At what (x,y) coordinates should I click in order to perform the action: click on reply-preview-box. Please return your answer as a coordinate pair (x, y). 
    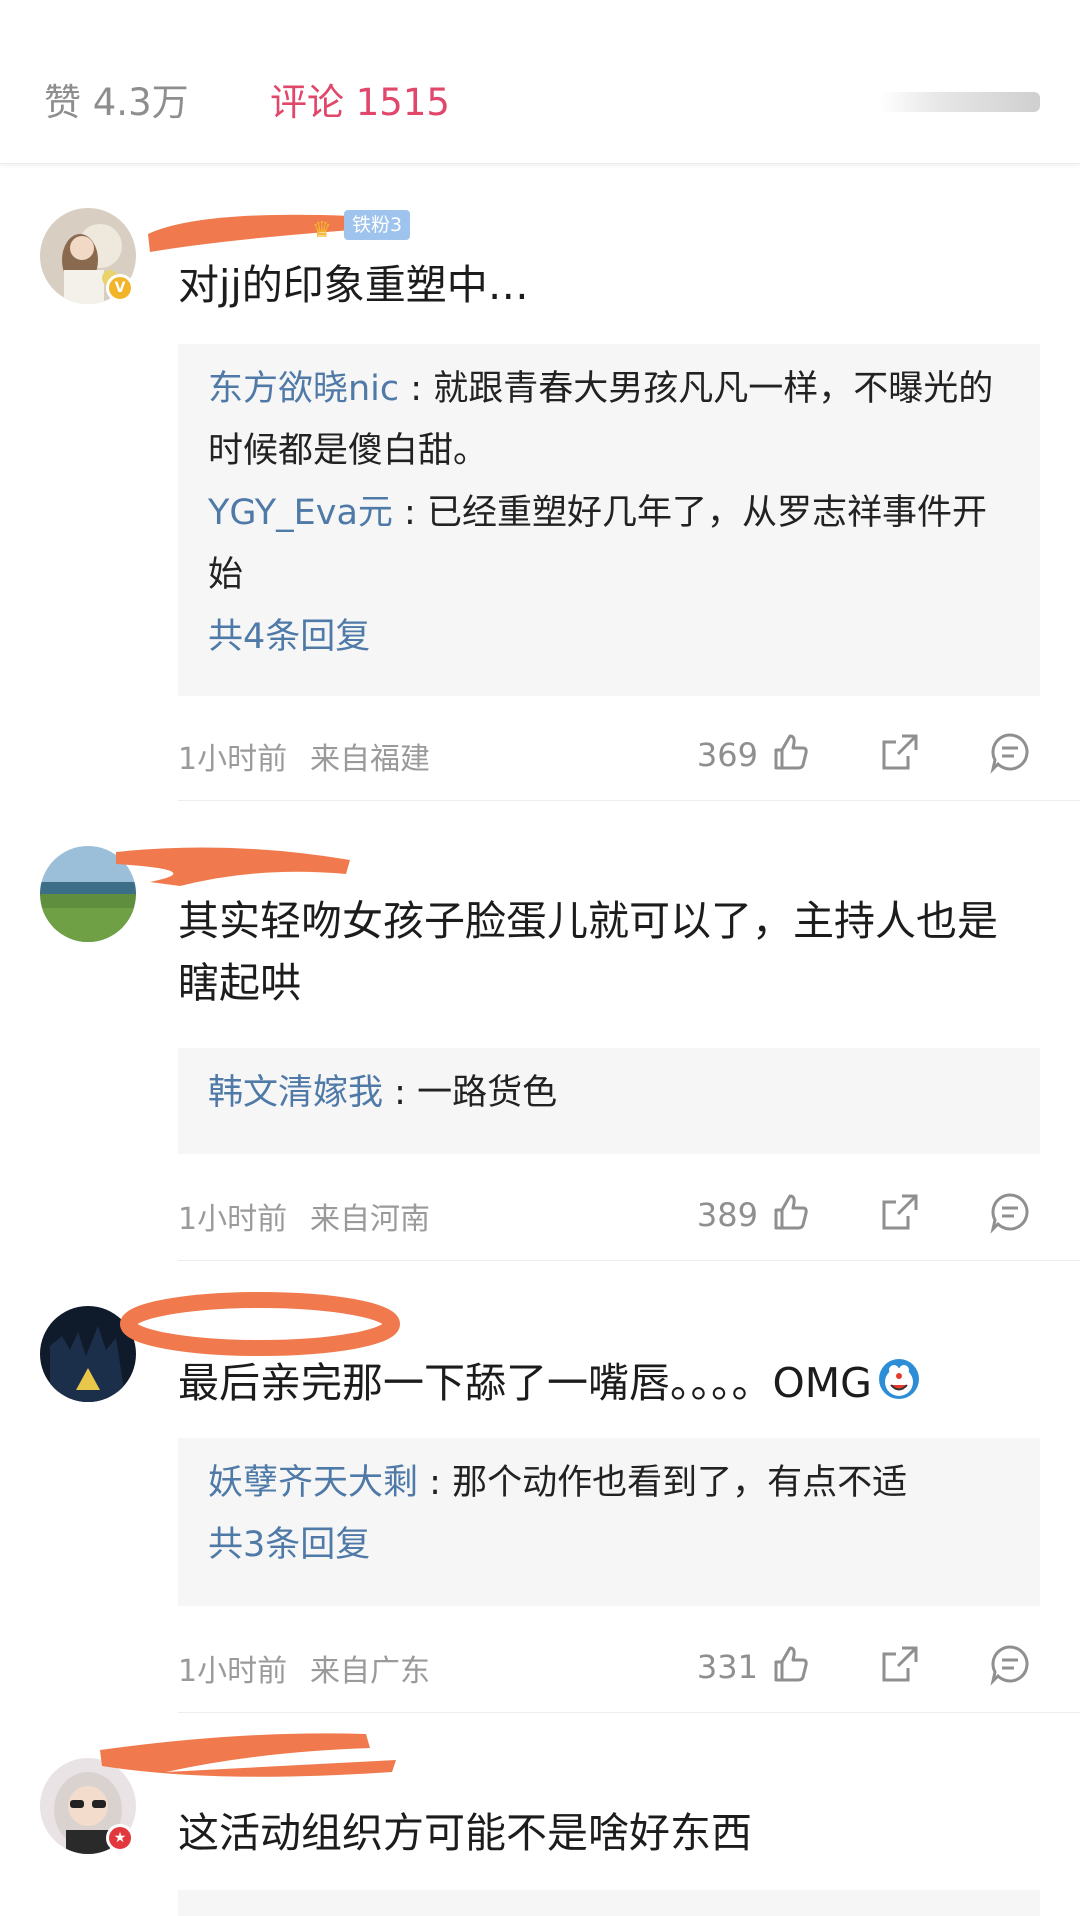
    Looking at the image, I should click on (609, 1903).